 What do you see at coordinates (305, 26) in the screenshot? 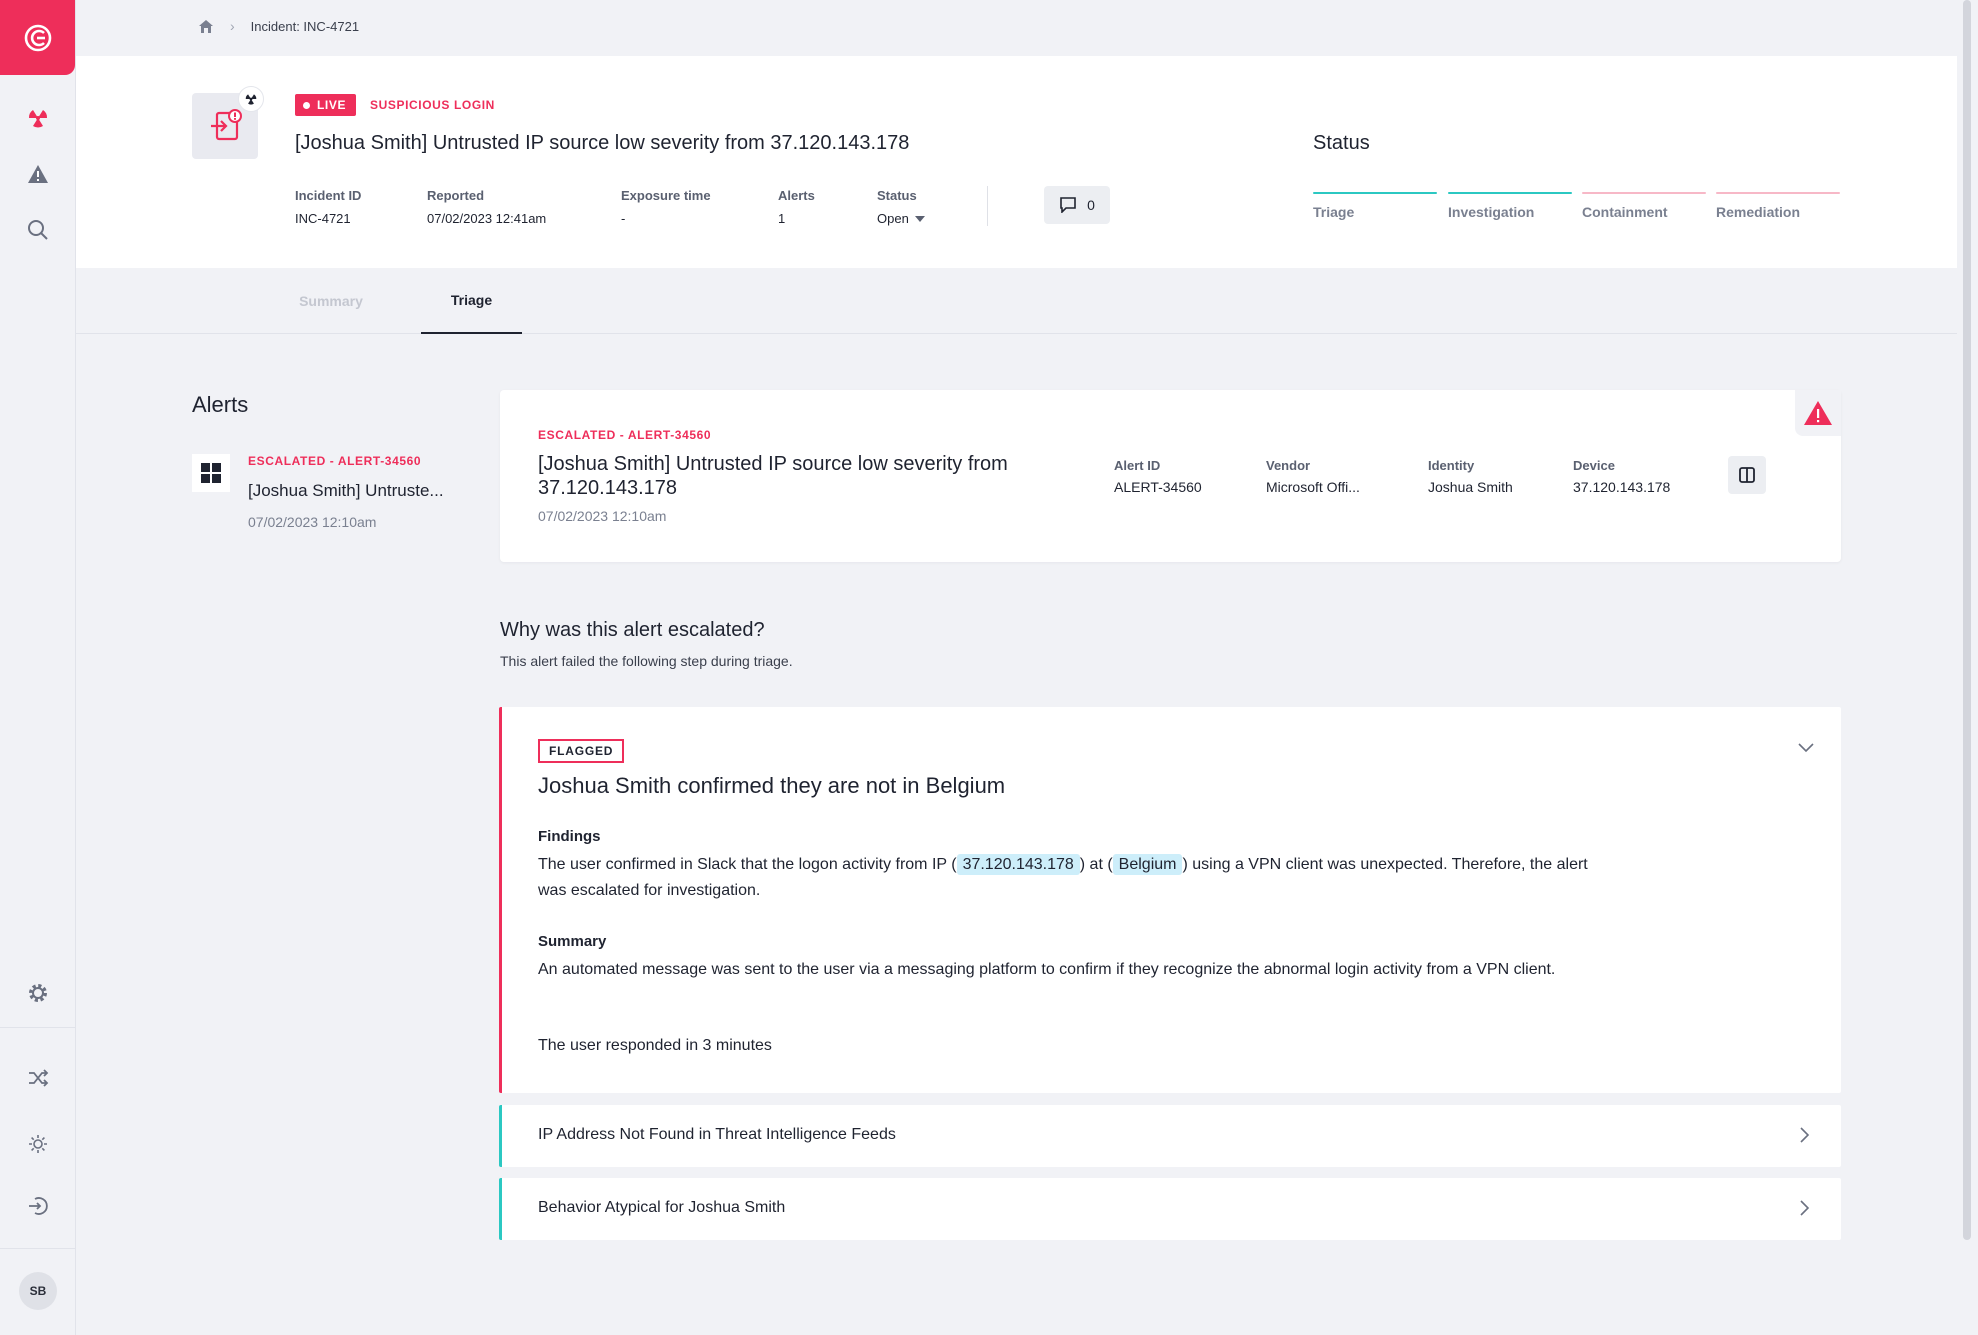
I see `breadcrumb-current: Incident: INC-4721` at bounding box center [305, 26].